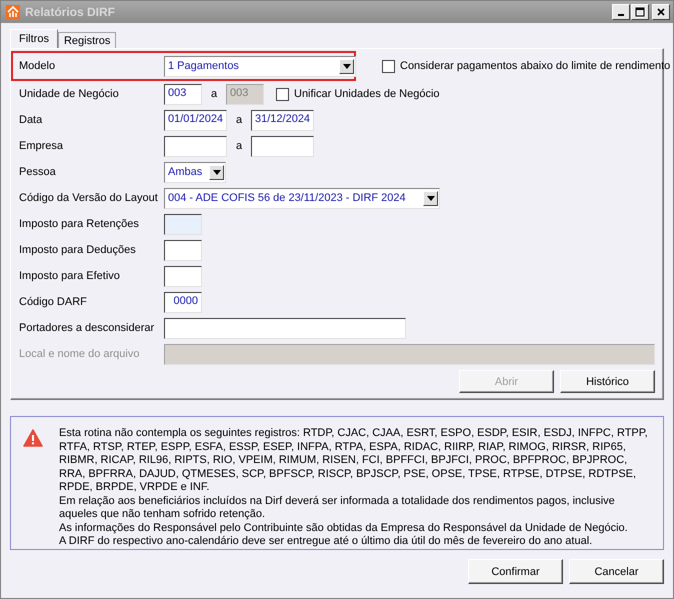 This screenshot has width=674, height=599. What do you see at coordinates (33, 438) in the screenshot?
I see `warning-icon` at bounding box center [33, 438].